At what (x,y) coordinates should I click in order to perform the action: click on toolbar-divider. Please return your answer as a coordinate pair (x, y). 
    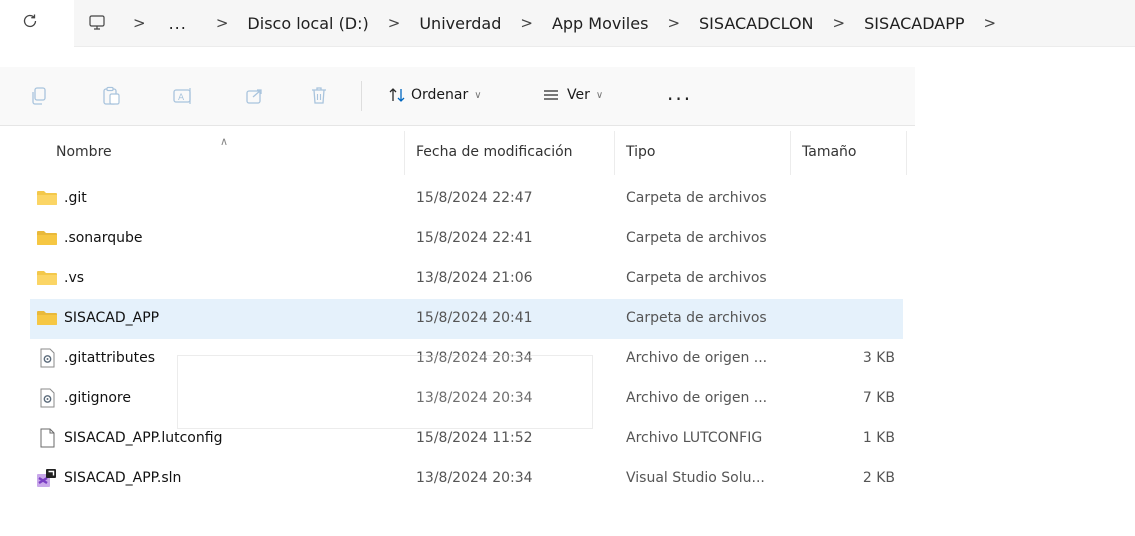
    Looking at the image, I should click on (361, 96).